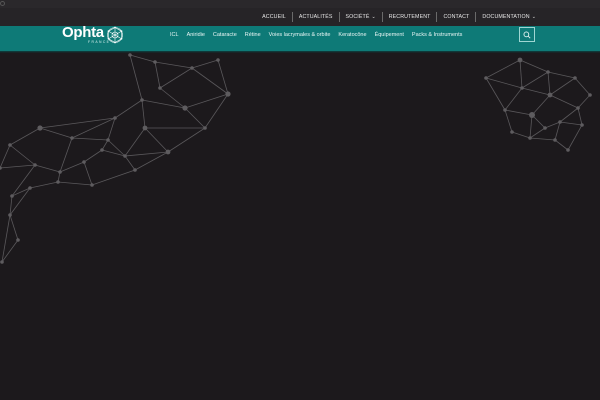  I want to click on main-nav-cataracte: Cataracte, so click(225, 35).